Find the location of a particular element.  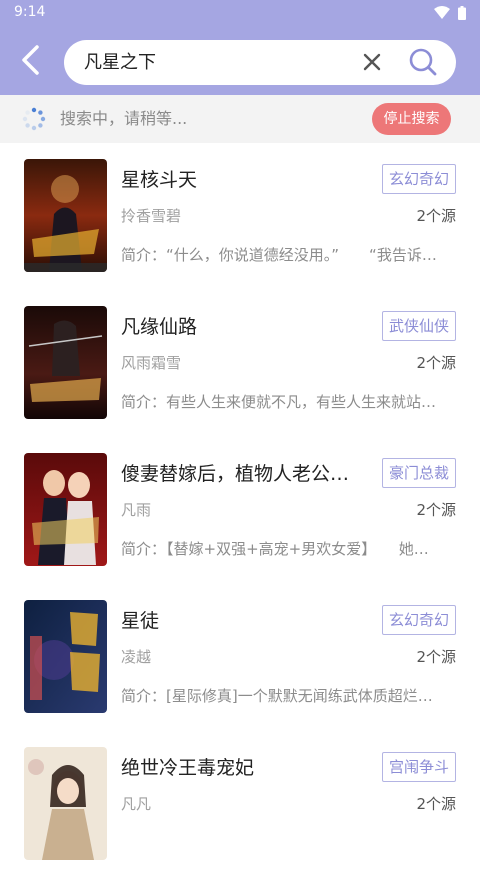

book-genre-tag: 宫闱争斗 is located at coordinates (418, 767).